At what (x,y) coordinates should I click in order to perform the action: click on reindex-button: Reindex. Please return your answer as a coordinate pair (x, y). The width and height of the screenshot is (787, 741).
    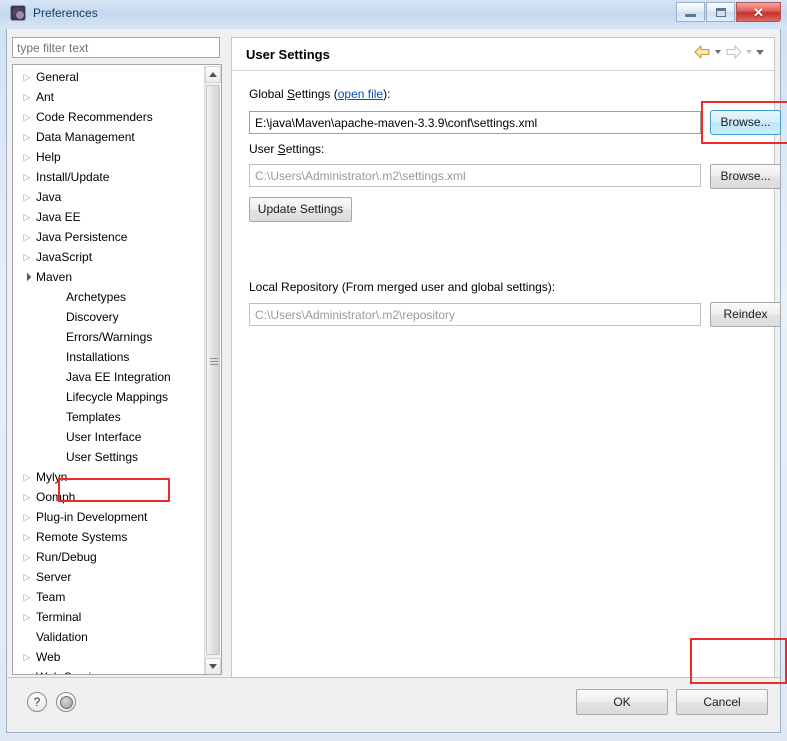
    Looking at the image, I should click on (745, 314).